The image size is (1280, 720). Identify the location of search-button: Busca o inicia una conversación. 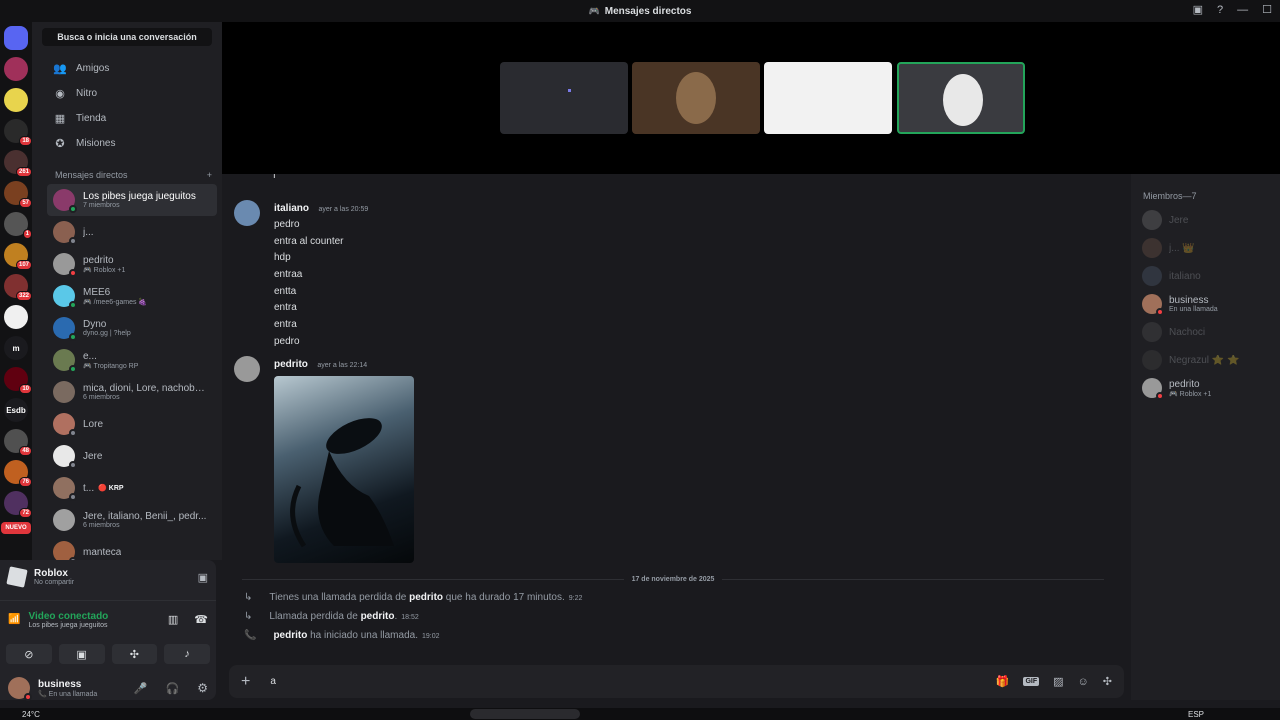
(127, 37).